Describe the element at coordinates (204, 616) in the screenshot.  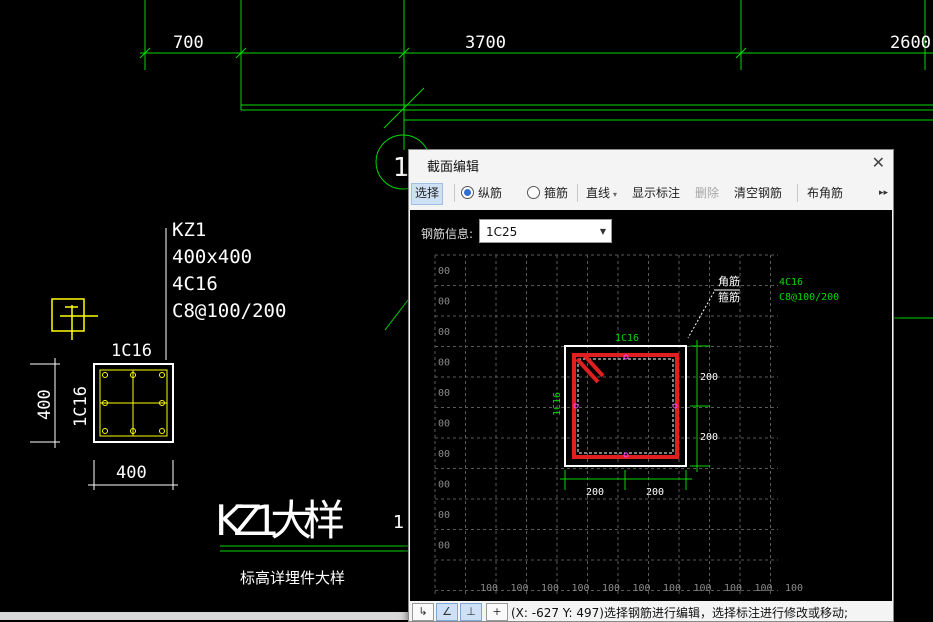
I see `cad-status-bar` at that location.